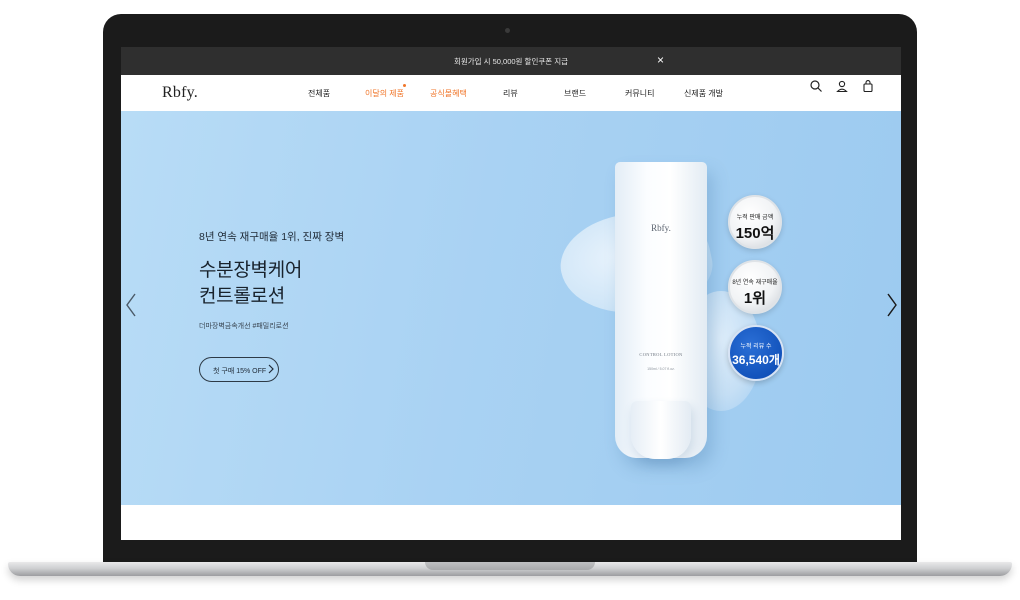  I want to click on nav-item-reviews: 리뷰, so click(510, 93).